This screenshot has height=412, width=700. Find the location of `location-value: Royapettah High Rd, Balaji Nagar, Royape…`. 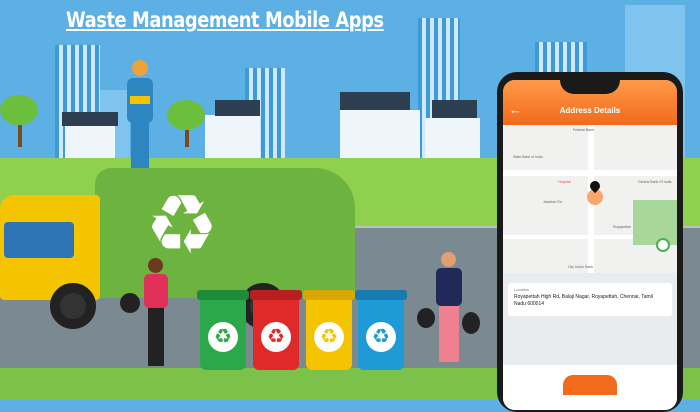

location-value: Royapettah High Rd, Balaji Nagar, Royape… is located at coordinates (583, 300).